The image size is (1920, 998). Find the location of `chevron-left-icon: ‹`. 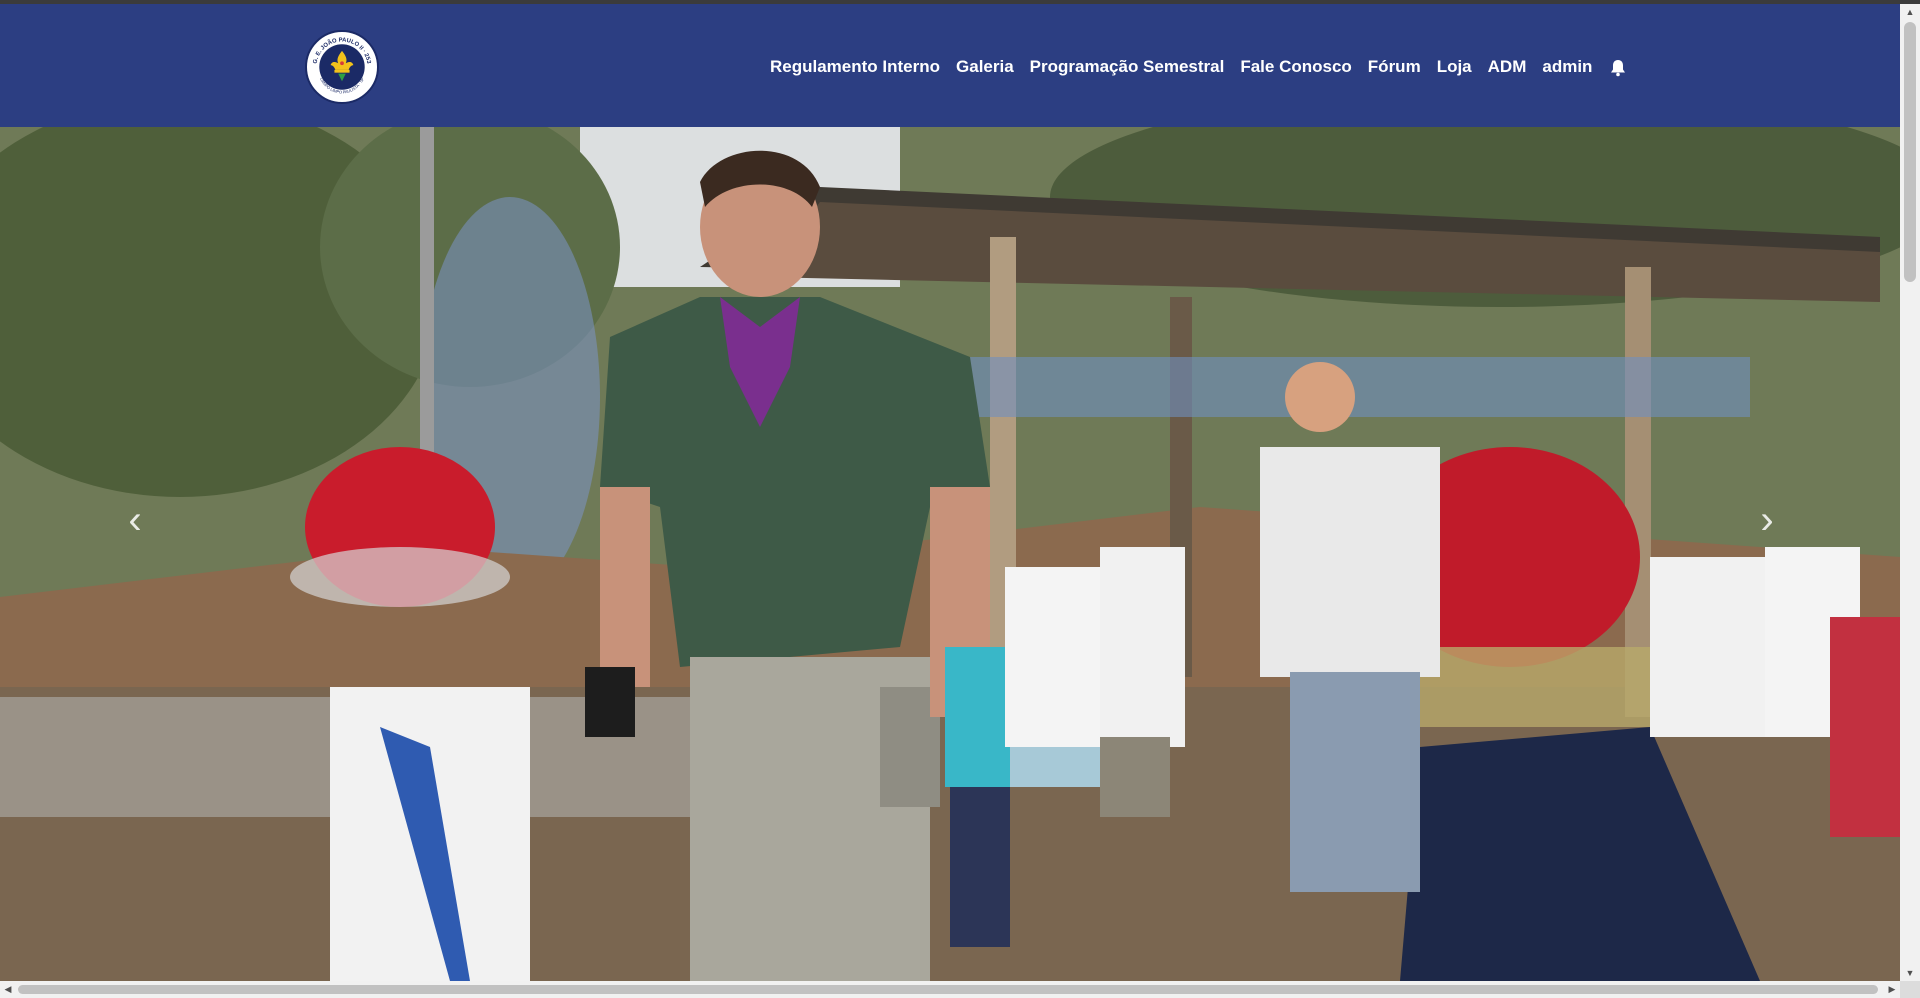

chevron-left-icon: ‹ is located at coordinates (135, 519).